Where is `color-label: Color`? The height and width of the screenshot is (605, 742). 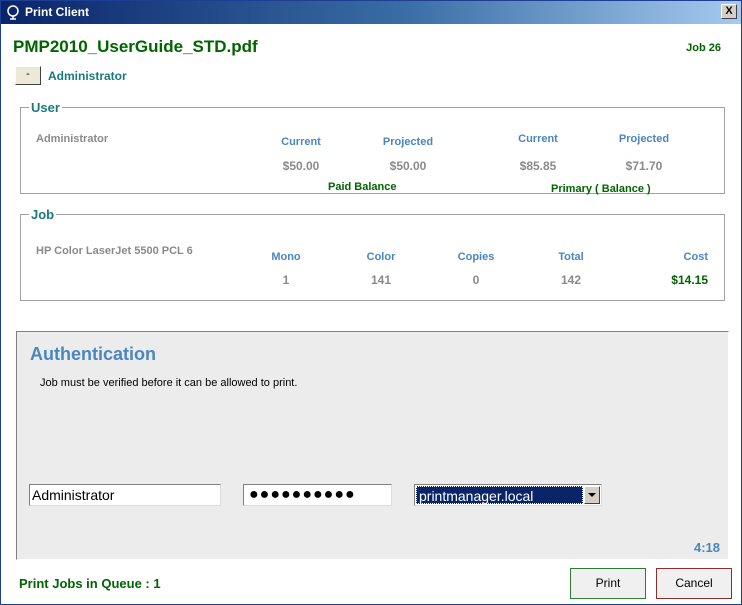
color-label: Color is located at coordinates (381, 257).